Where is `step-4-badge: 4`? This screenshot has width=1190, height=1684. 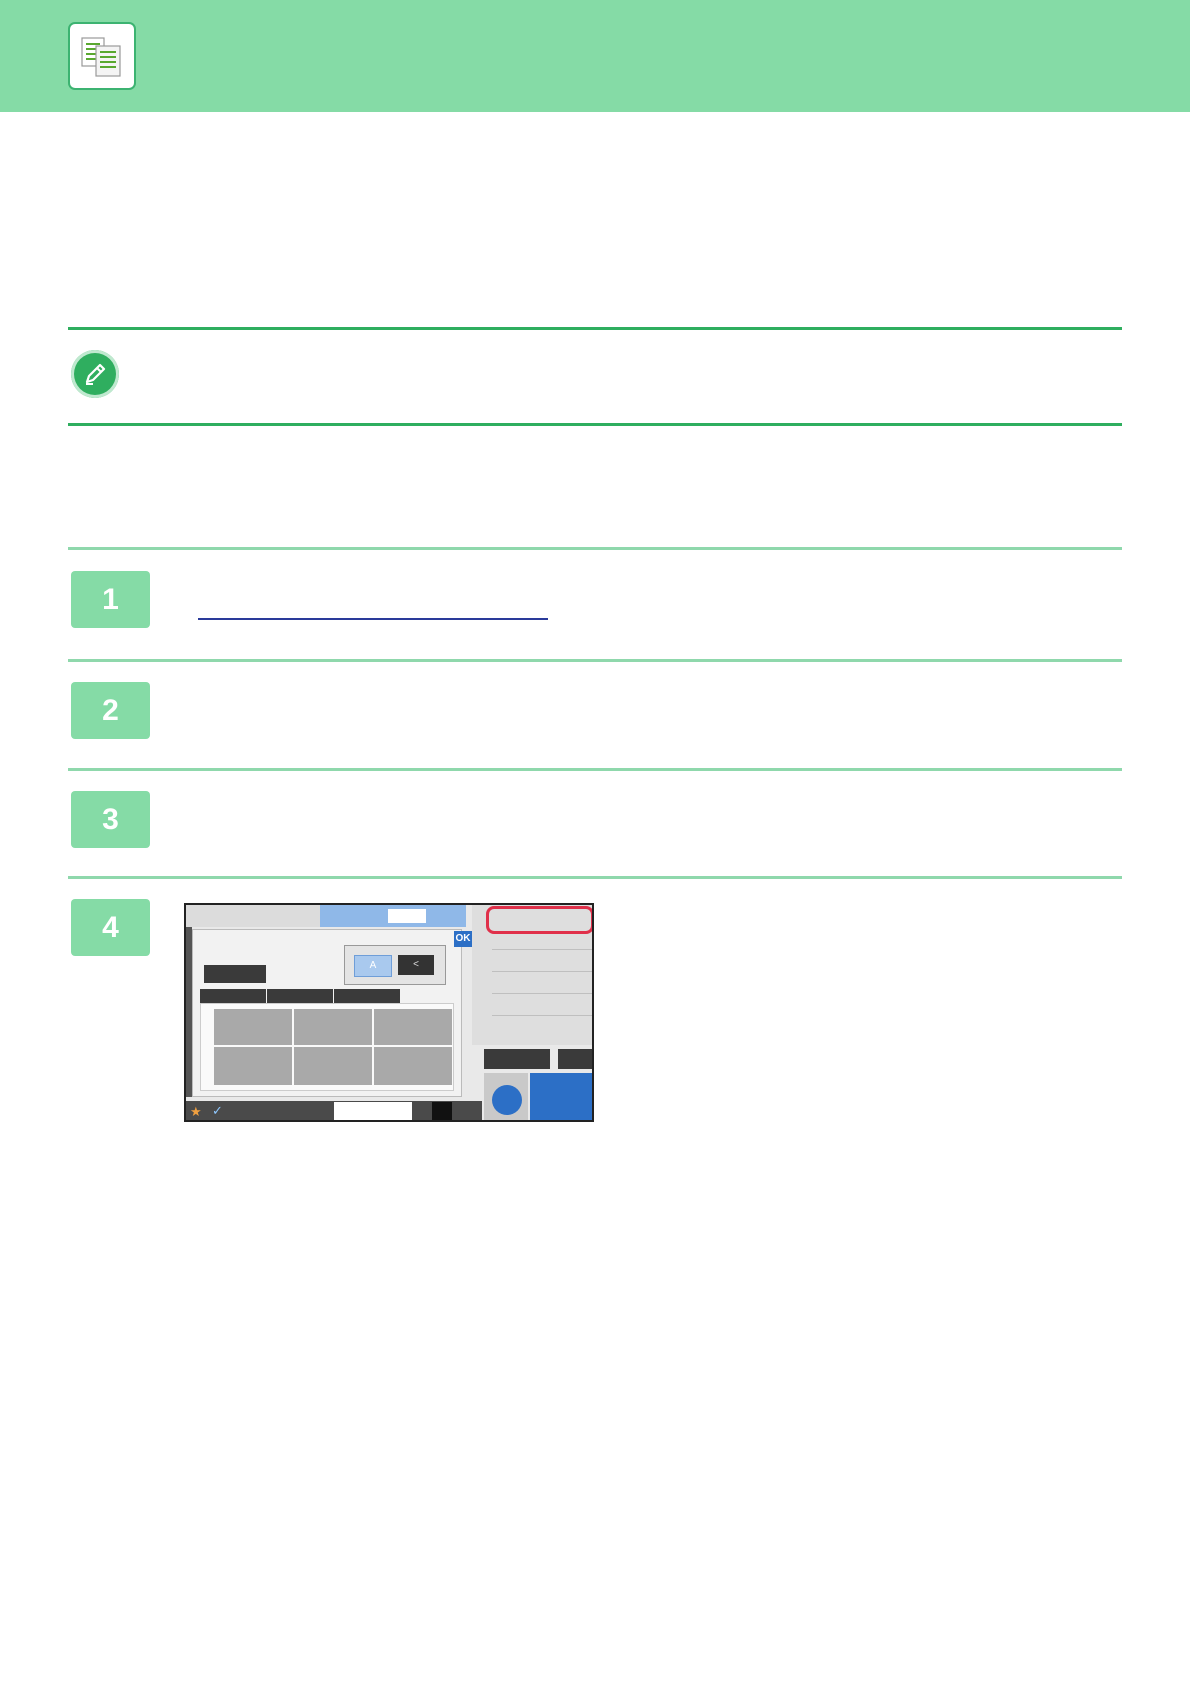
step-4-badge: 4 is located at coordinates (110, 927).